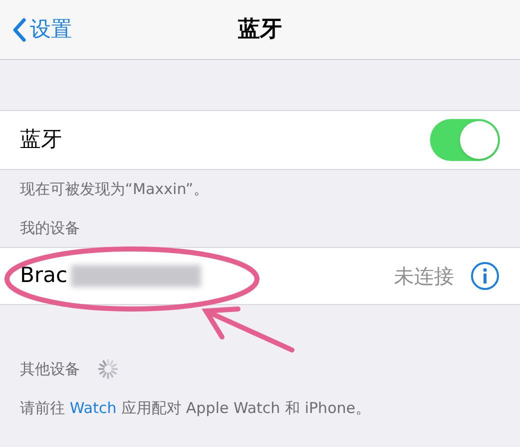 This screenshot has width=520, height=447. What do you see at coordinates (424, 276) in the screenshot?
I see `device-status: 未连接` at bounding box center [424, 276].